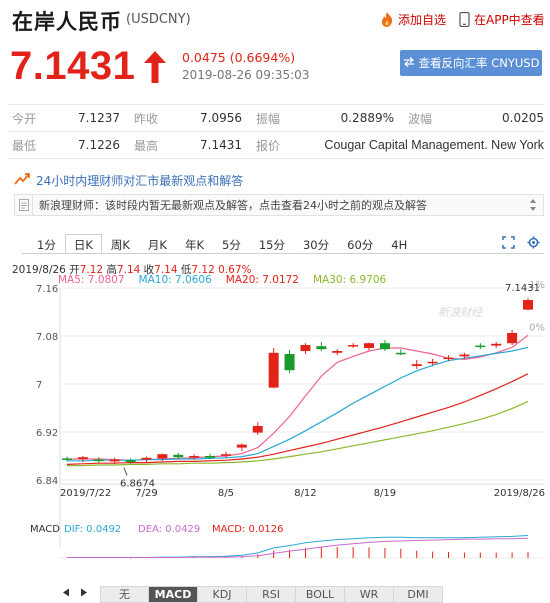  Describe the element at coordinates (221, 118) in the screenshot. I see `stats-value: 7.0956` at that location.